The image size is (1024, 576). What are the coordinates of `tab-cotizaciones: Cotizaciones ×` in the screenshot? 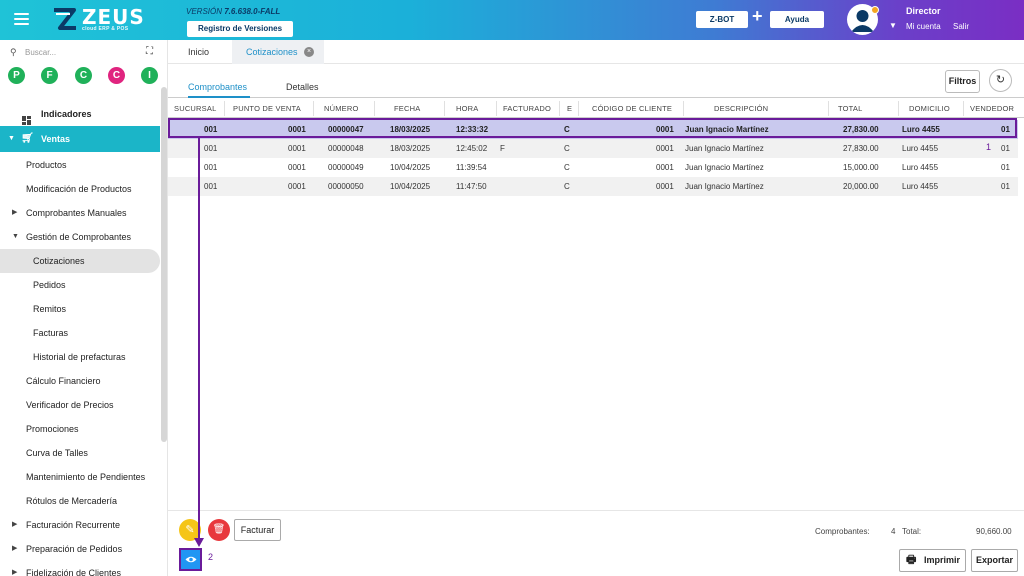 It's located at (278, 52).